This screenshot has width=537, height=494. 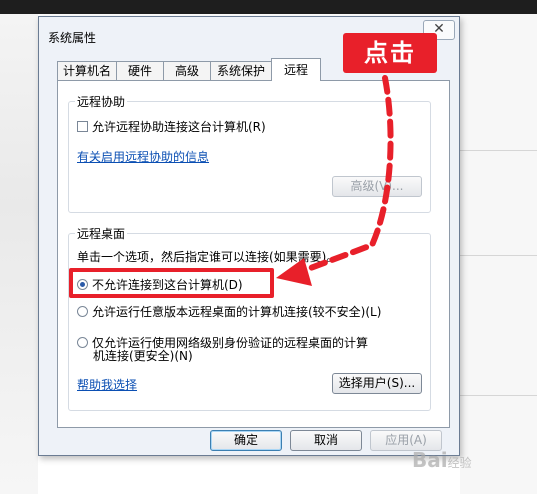 What do you see at coordinates (296, 69) in the screenshot?
I see `tab-remote: 远程` at bounding box center [296, 69].